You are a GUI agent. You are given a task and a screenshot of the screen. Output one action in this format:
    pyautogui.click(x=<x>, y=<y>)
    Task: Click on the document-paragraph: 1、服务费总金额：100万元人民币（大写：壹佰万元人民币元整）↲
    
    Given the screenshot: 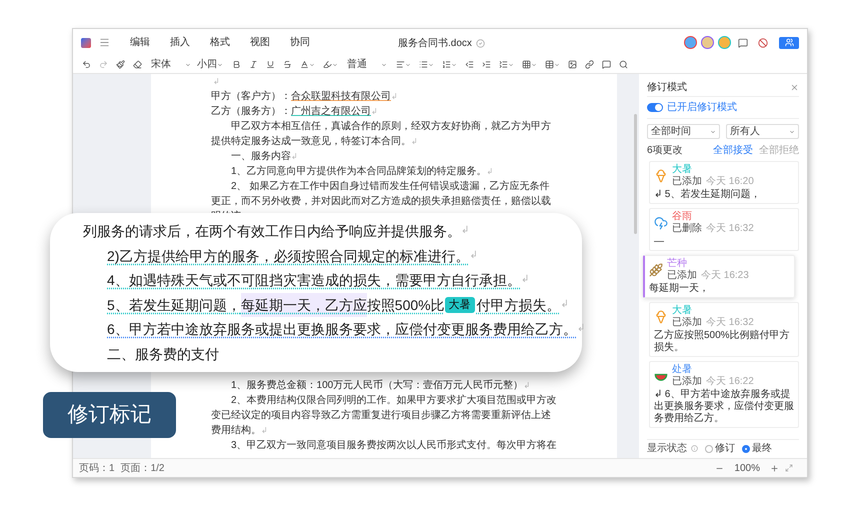 What is the action you would take?
    pyautogui.click(x=381, y=385)
    